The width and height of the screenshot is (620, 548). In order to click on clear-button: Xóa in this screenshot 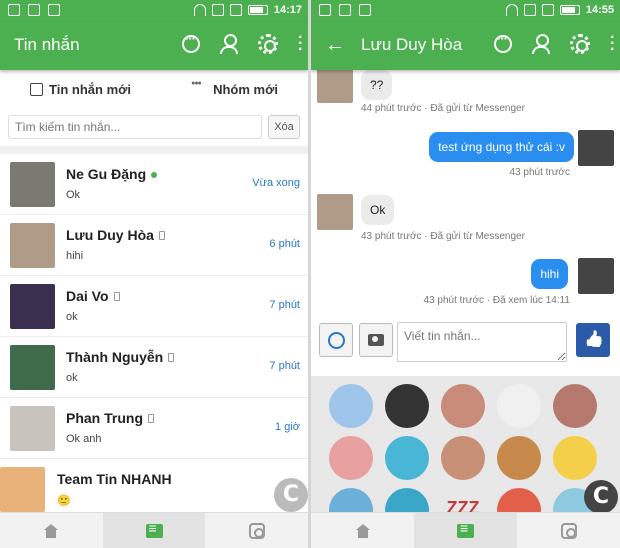, I will do `click(284, 127)`.